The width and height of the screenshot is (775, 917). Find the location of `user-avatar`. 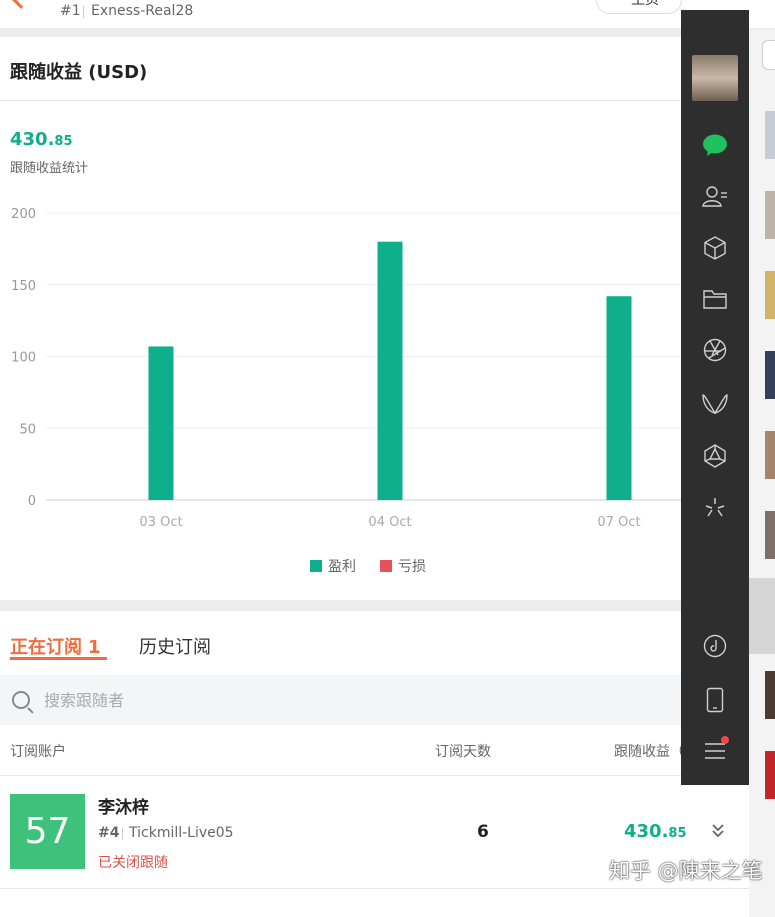

user-avatar is located at coordinates (715, 78).